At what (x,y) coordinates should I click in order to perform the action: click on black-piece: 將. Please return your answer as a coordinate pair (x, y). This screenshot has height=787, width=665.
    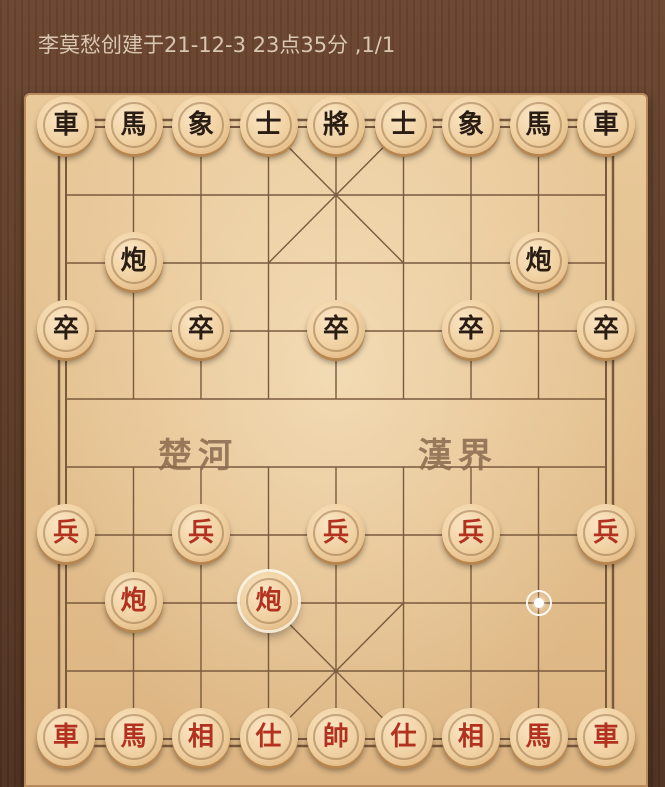
    Looking at the image, I should click on (336, 125).